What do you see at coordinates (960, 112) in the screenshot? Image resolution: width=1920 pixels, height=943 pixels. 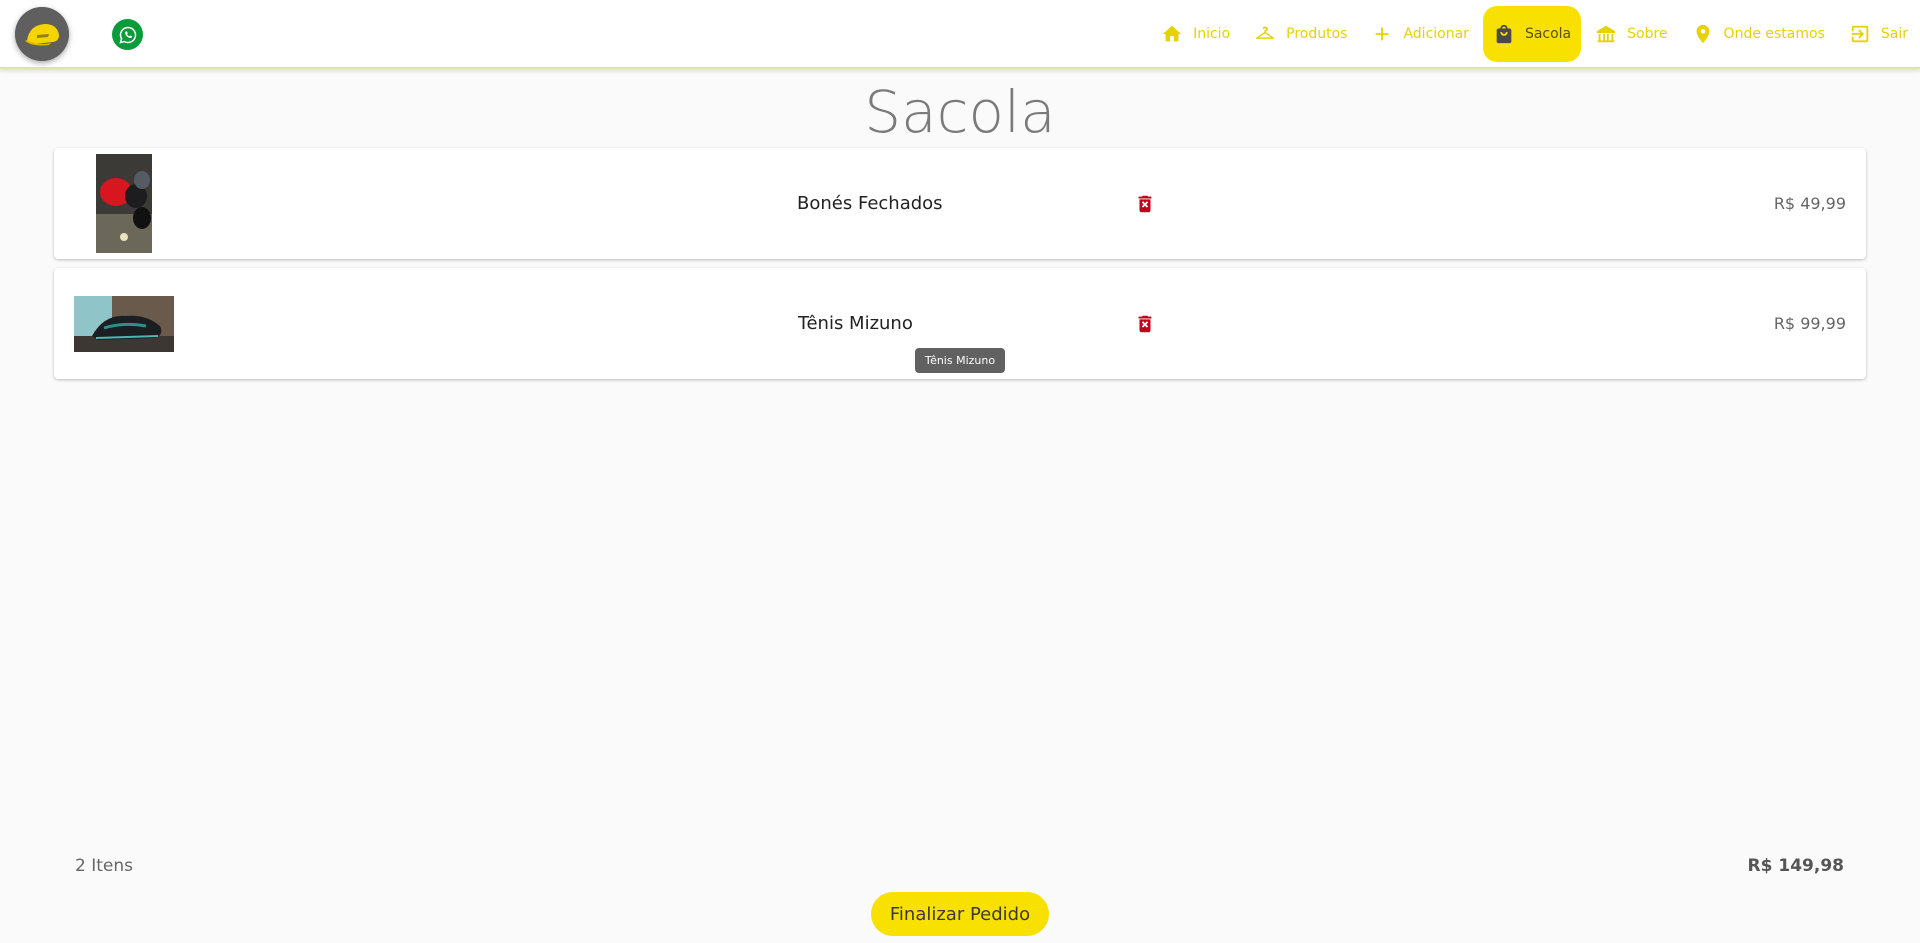 I see `page-title: Sacola` at bounding box center [960, 112].